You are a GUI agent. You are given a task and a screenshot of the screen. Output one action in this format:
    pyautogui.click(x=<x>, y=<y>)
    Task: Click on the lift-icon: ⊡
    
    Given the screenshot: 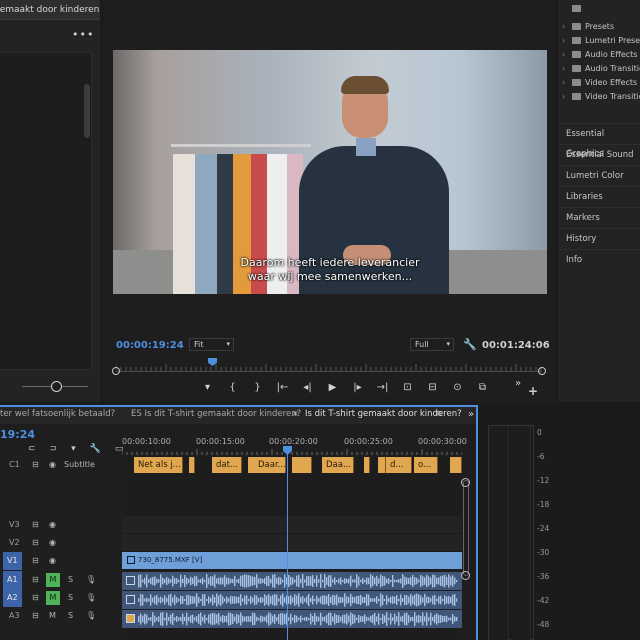 What is the action you would take?
    pyautogui.click(x=407, y=388)
    